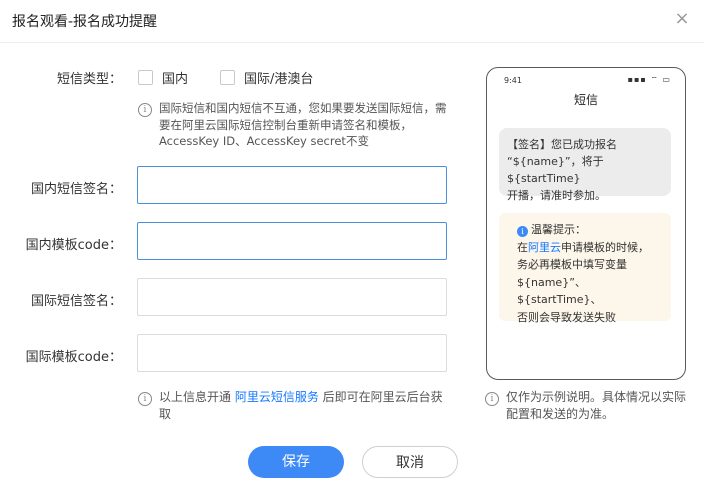  Describe the element at coordinates (89, 79) in the screenshot. I see `sms-type-label: 短信类型：` at that location.